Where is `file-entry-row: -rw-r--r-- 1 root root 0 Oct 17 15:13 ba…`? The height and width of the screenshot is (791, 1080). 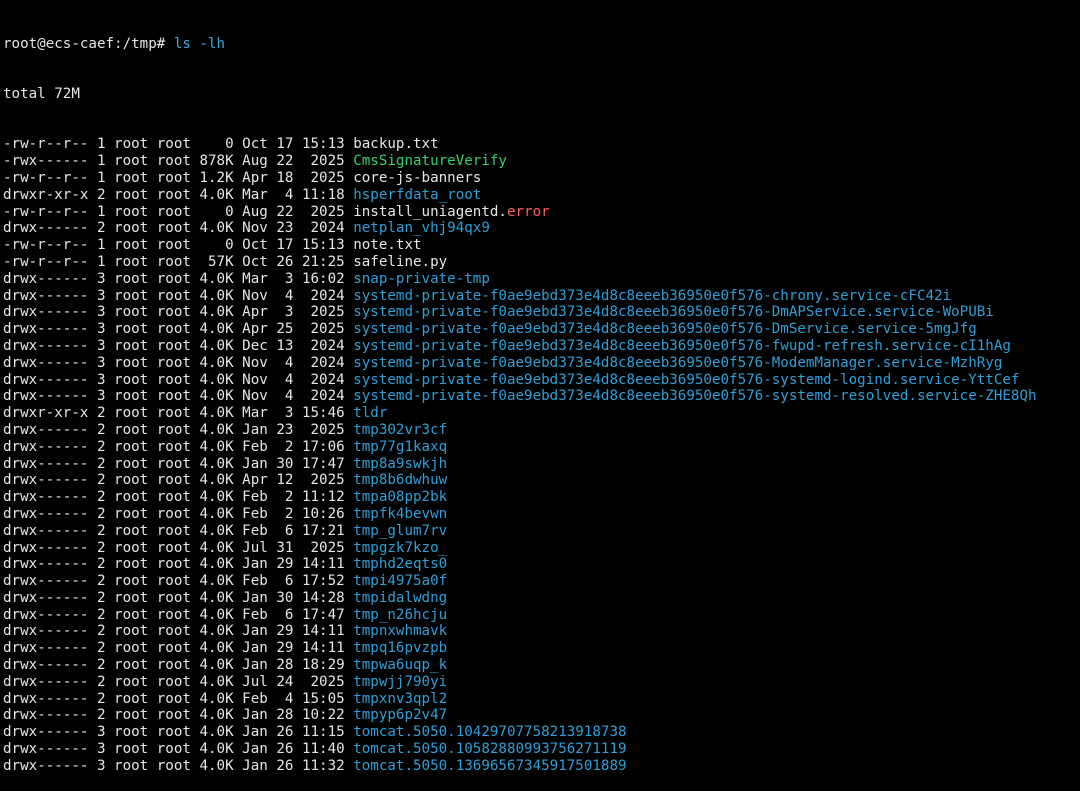 file-entry-row: -rw-r--r-- 1 root root 0 Oct 17 15:13 ba… is located at coordinates (541, 144).